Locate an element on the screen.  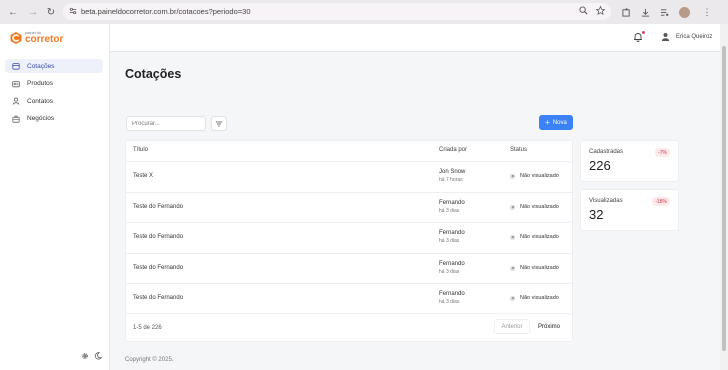
stat-change-badge: -18% is located at coordinates (661, 201).